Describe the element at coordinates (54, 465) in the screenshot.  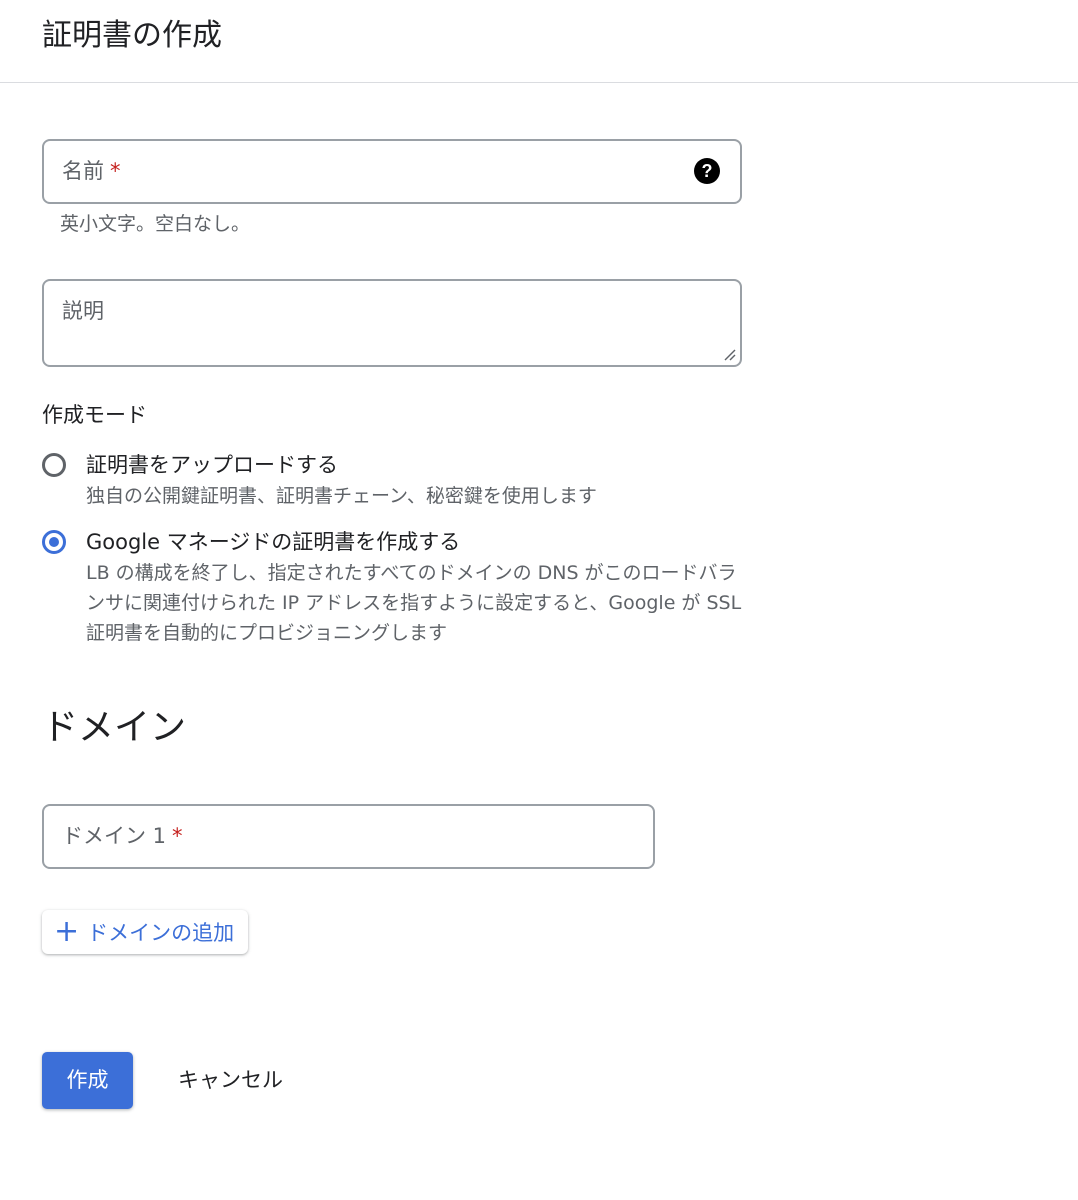
I see `radio-button-upload` at that location.